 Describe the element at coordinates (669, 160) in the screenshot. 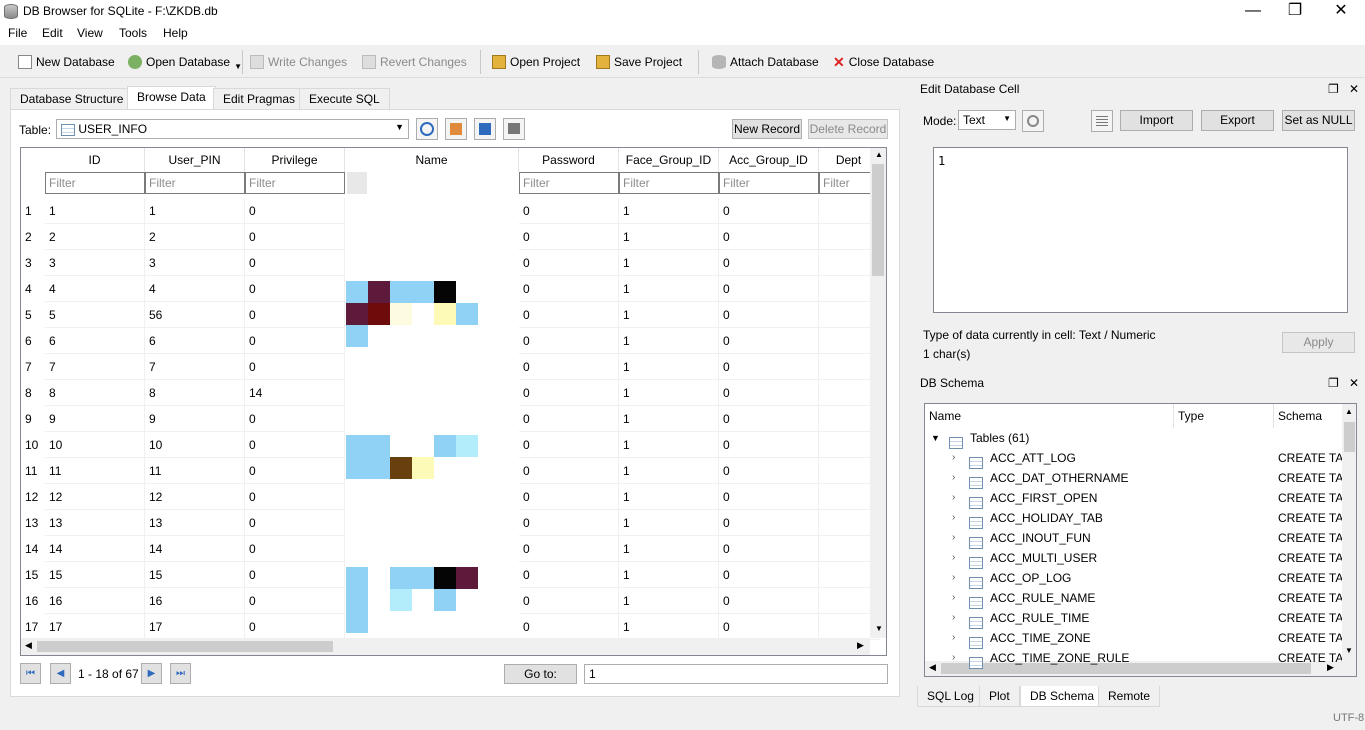

I see `column-header-face-group-id: Face_Group_ID` at that location.